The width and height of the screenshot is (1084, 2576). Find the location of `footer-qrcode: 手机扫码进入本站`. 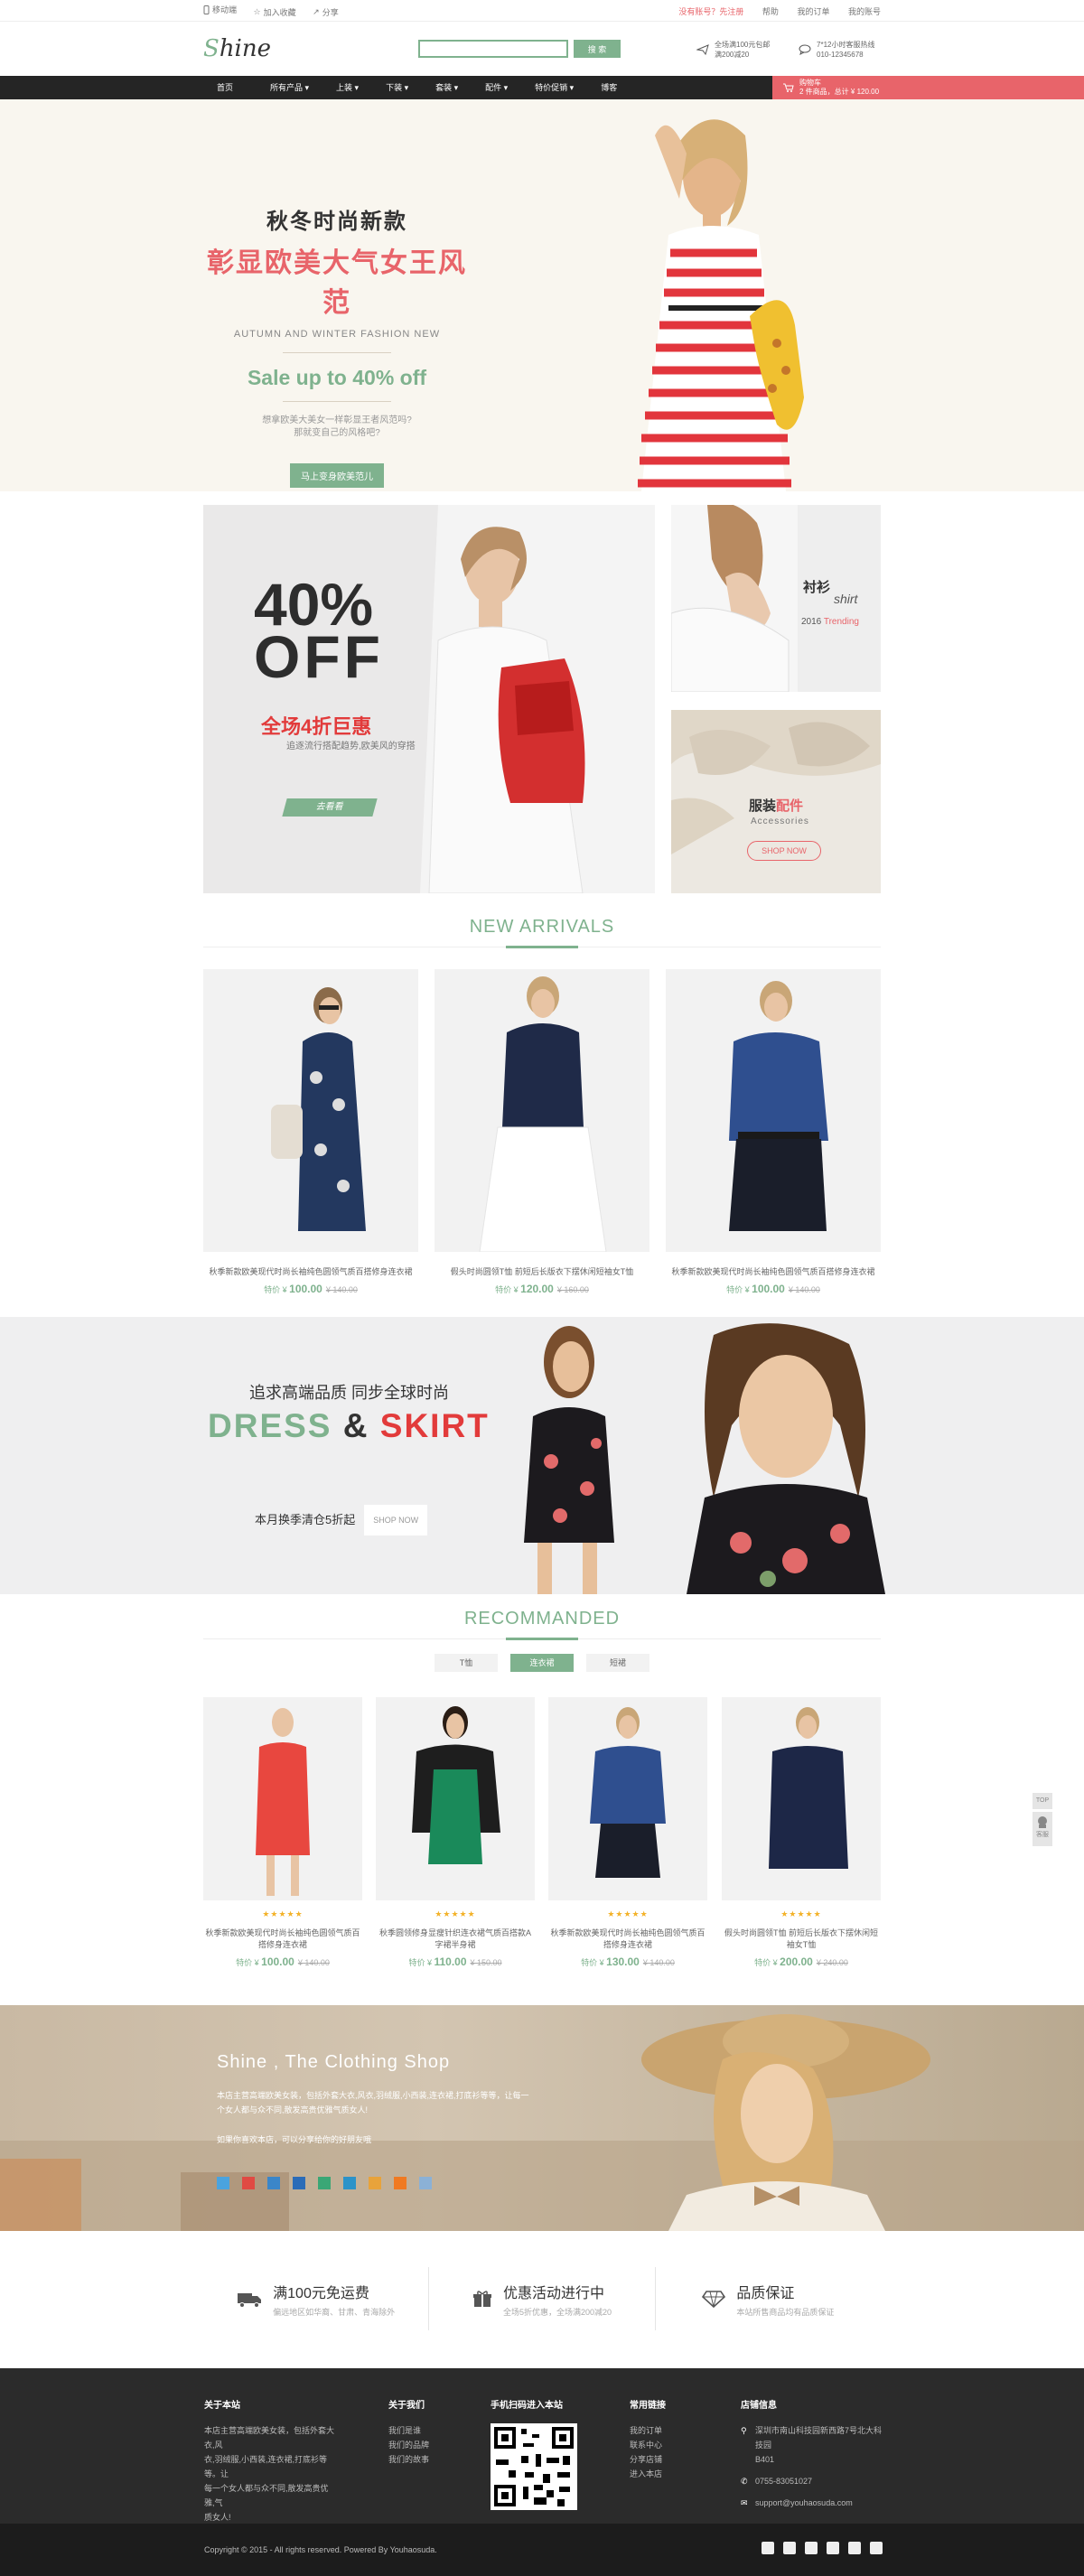

footer-qrcode: 手机扫码进入本站 is located at coordinates (534, 2454).